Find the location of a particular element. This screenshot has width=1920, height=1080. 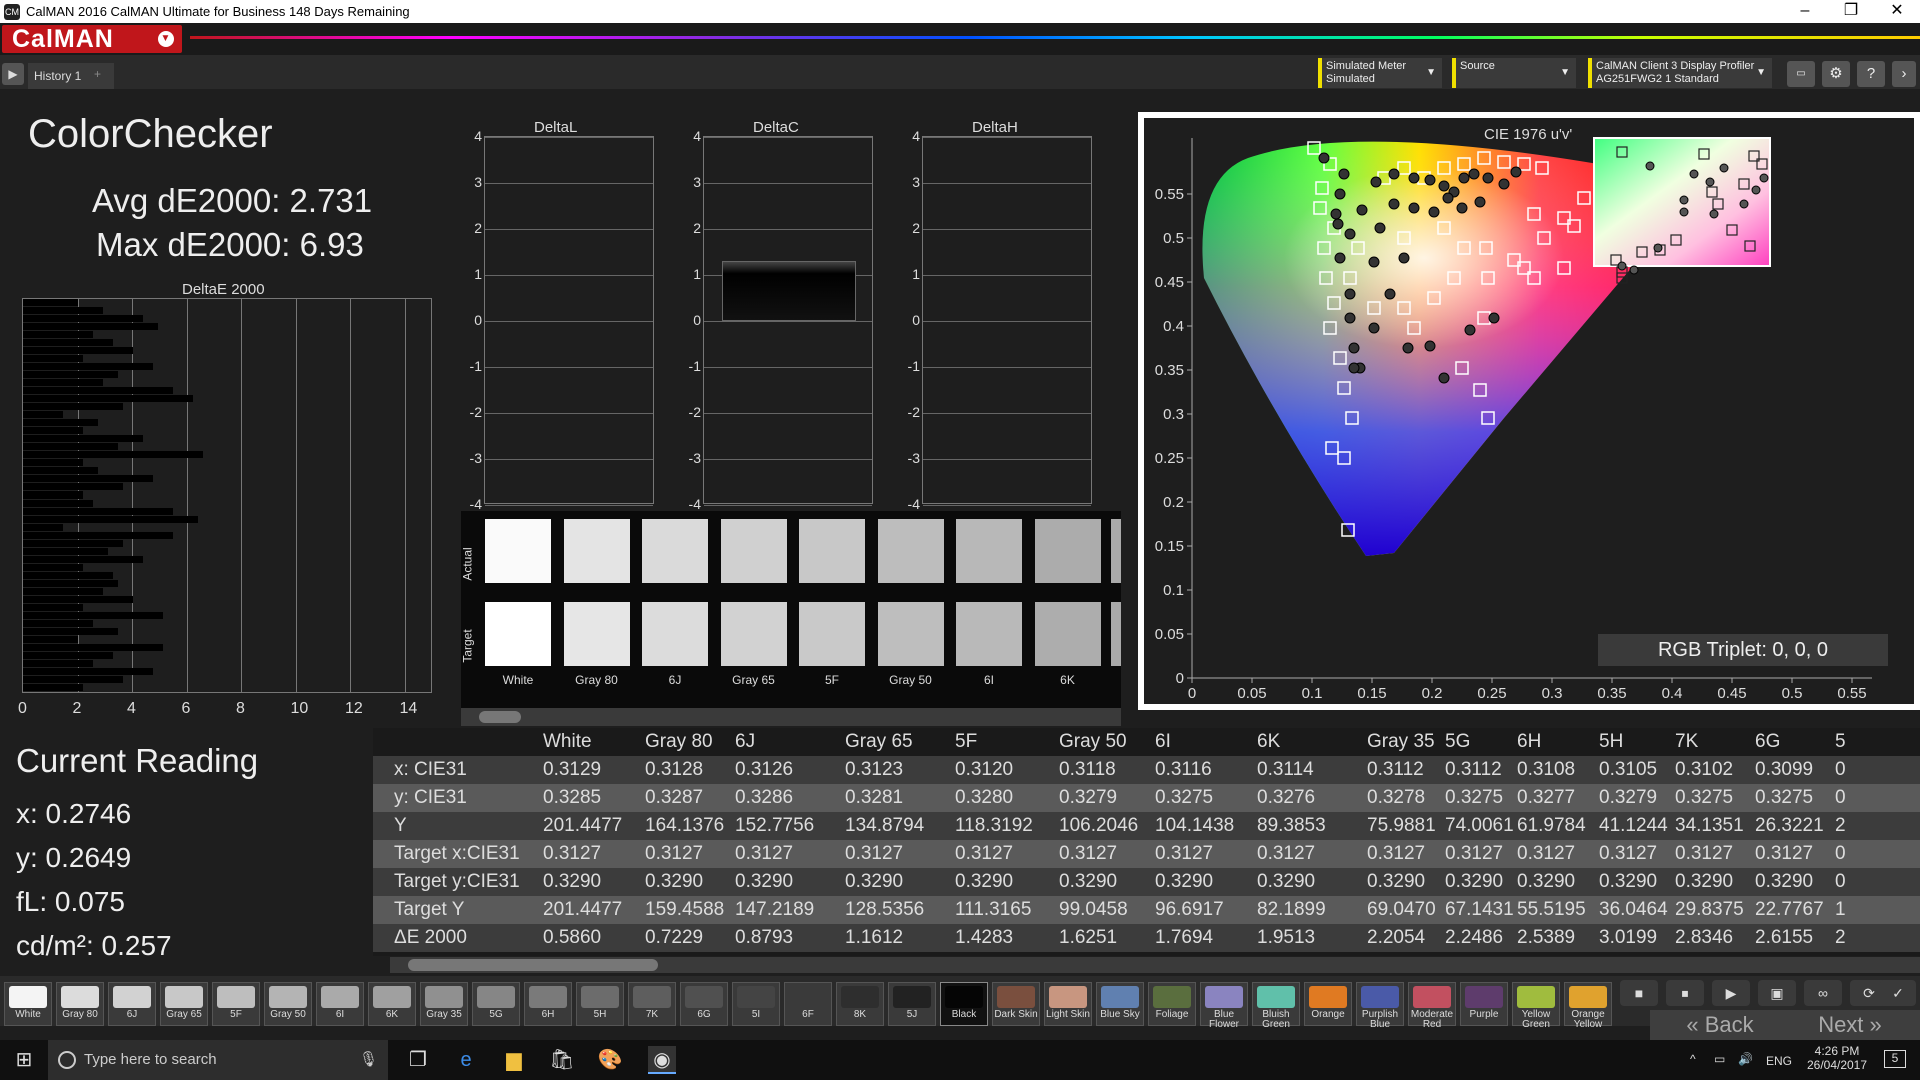

table-column-header: 6G is located at coordinates (1767, 742).